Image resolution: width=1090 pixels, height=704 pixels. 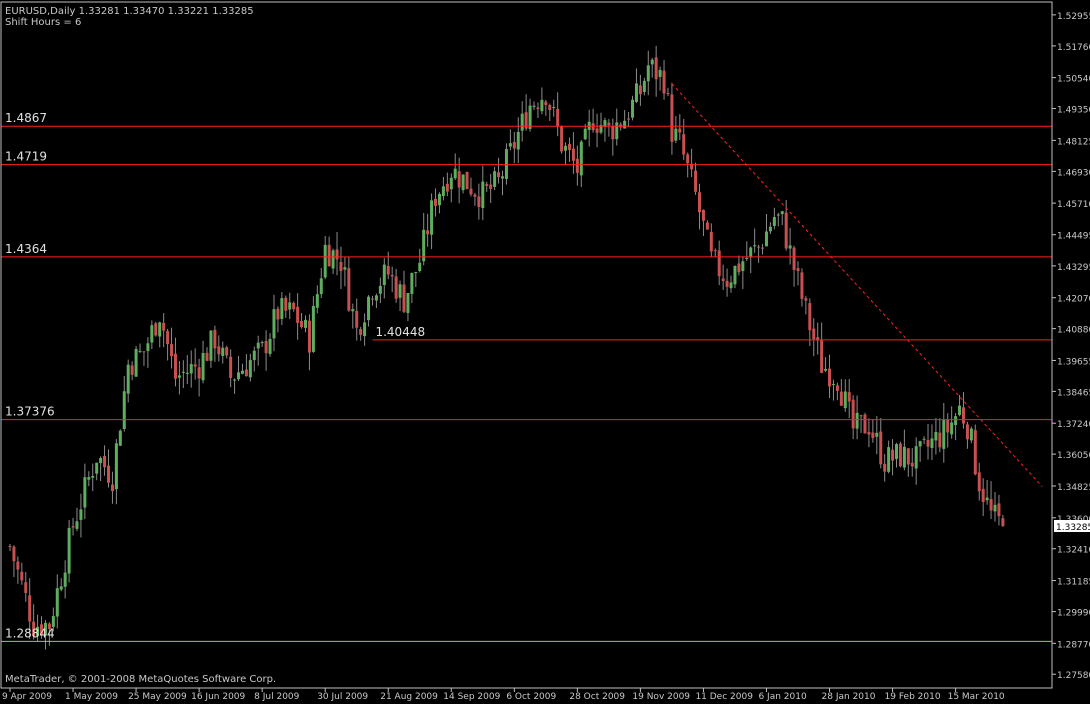 I want to click on level-label: 1.40448, so click(x=400, y=332).